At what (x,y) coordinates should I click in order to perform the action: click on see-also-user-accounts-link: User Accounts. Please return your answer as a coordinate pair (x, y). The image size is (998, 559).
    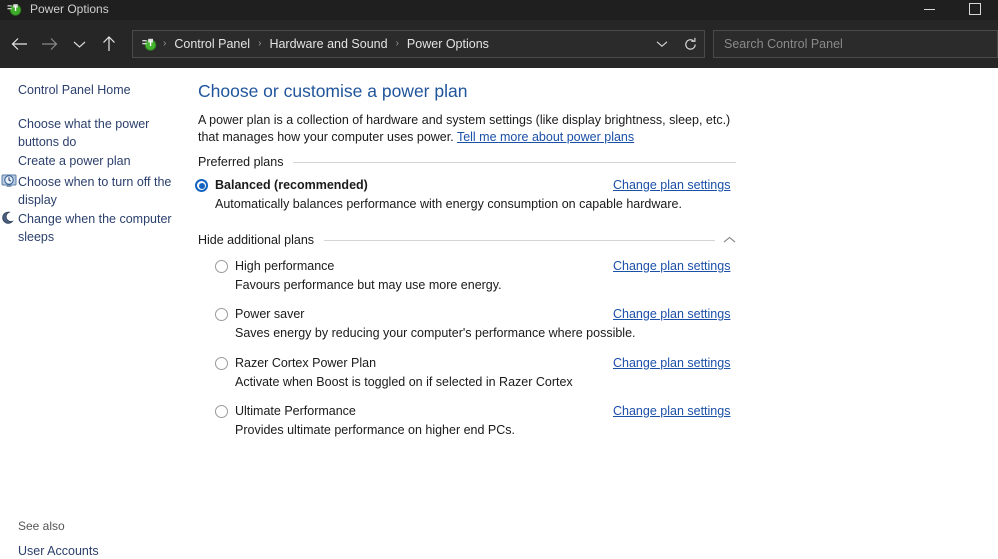
    Looking at the image, I should click on (58, 551).